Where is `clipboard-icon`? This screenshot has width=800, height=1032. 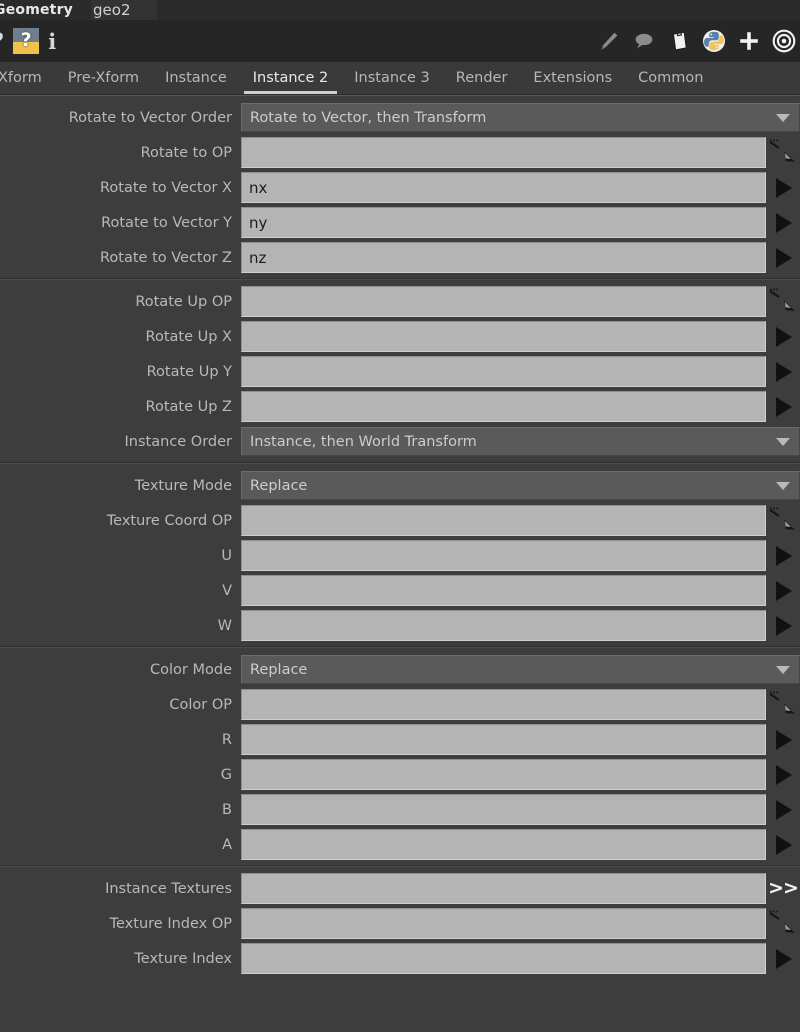
clipboard-icon is located at coordinates (679, 41).